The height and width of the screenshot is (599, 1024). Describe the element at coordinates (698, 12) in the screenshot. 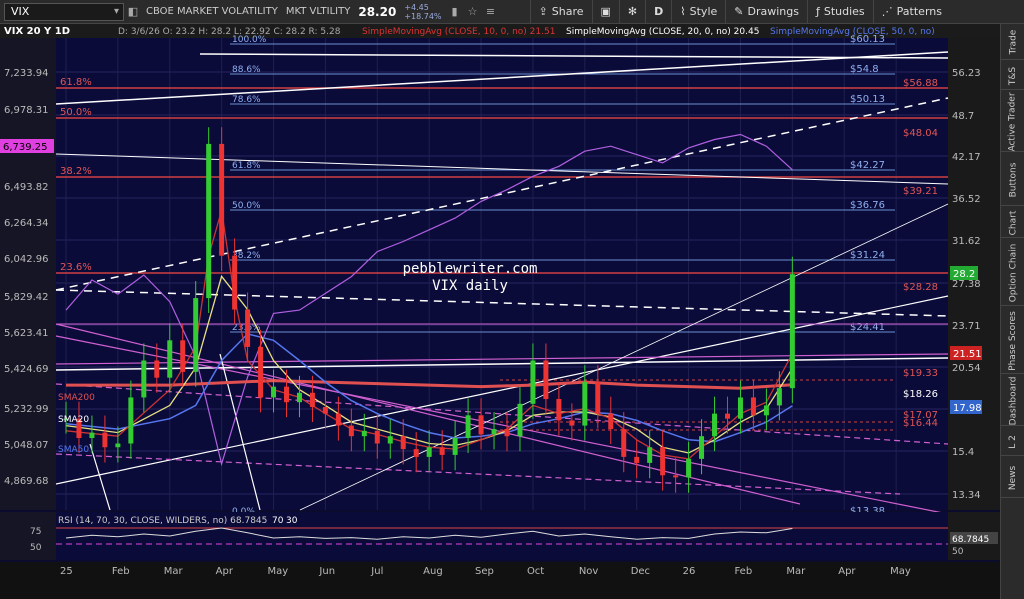

I see `style-button: ⌇ Style` at that location.